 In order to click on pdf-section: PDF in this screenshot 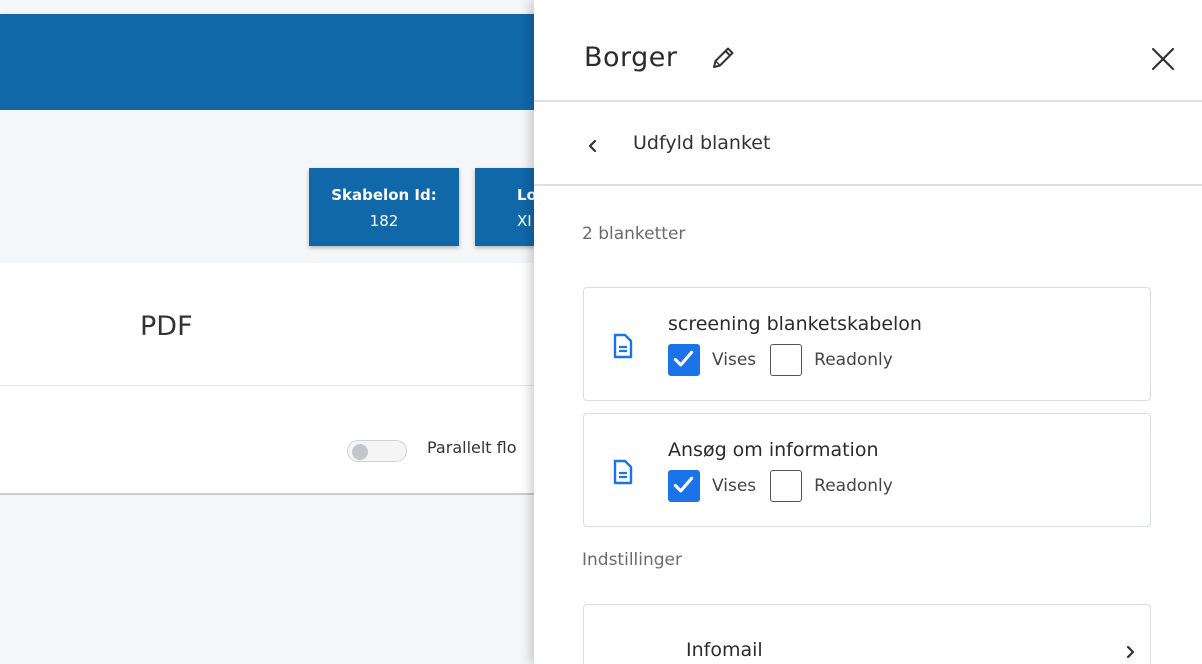, I will do `click(280, 324)`.